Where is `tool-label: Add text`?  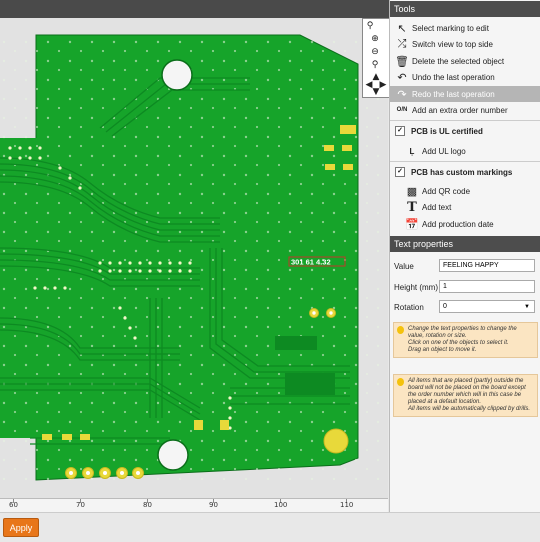
tool-label: Add text is located at coordinates (437, 207).